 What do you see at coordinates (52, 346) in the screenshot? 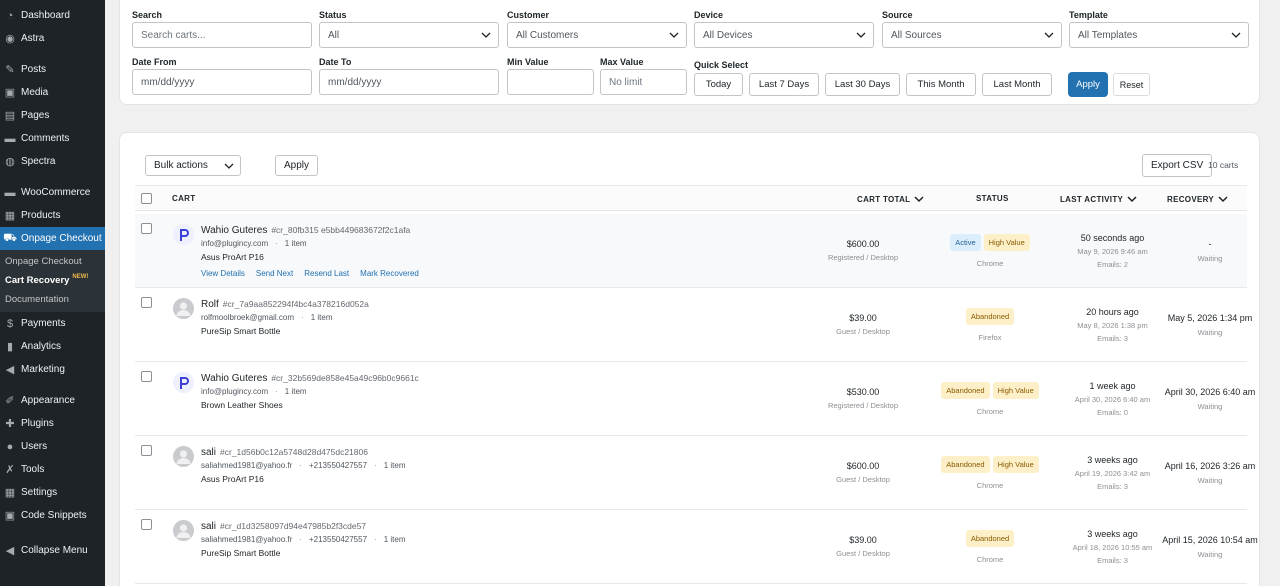
I see `sidebar-item-analytics: ▮ Analytics` at bounding box center [52, 346].